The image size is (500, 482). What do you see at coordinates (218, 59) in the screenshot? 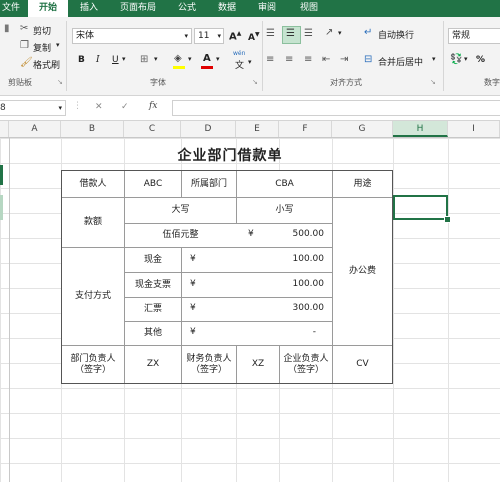
I see `font-color-dropdown-icon: ▾` at bounding box center [218, 59].